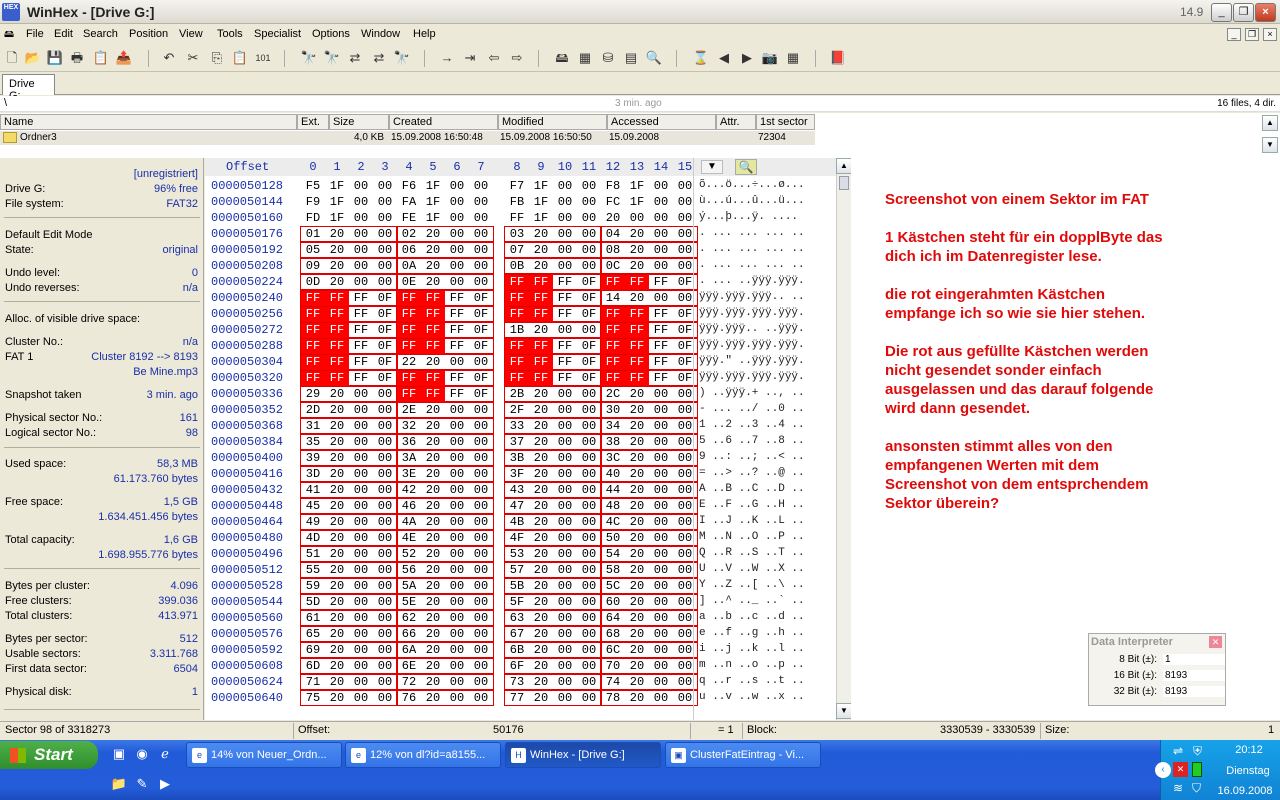  Describe the element at coordinates (752, 297) in the screenshot. I see `text-column-row: ÿÿÿ.ÿÿÿ.ÿÿÿ.. ..` at that location.